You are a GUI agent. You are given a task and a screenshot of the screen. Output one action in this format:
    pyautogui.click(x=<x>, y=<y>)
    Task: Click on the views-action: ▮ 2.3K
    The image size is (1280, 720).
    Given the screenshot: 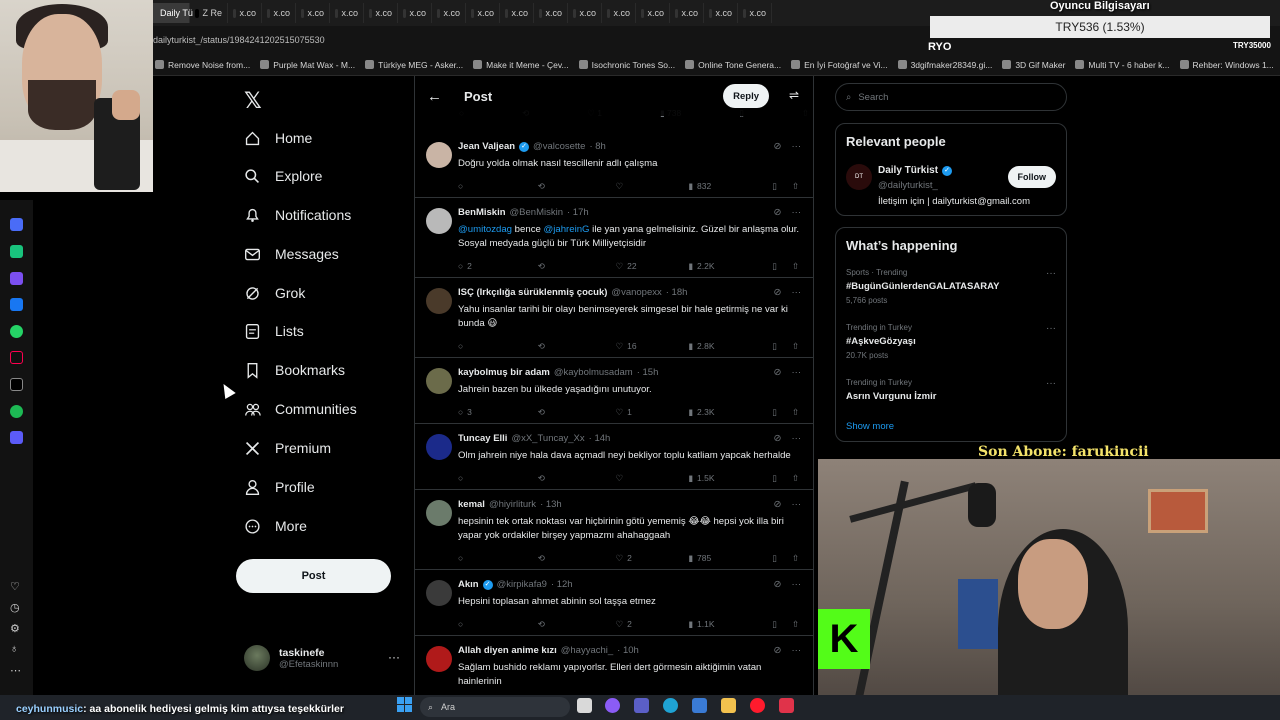 What is the action you would take?
    pyautogui.click(x=730, y=412)
    